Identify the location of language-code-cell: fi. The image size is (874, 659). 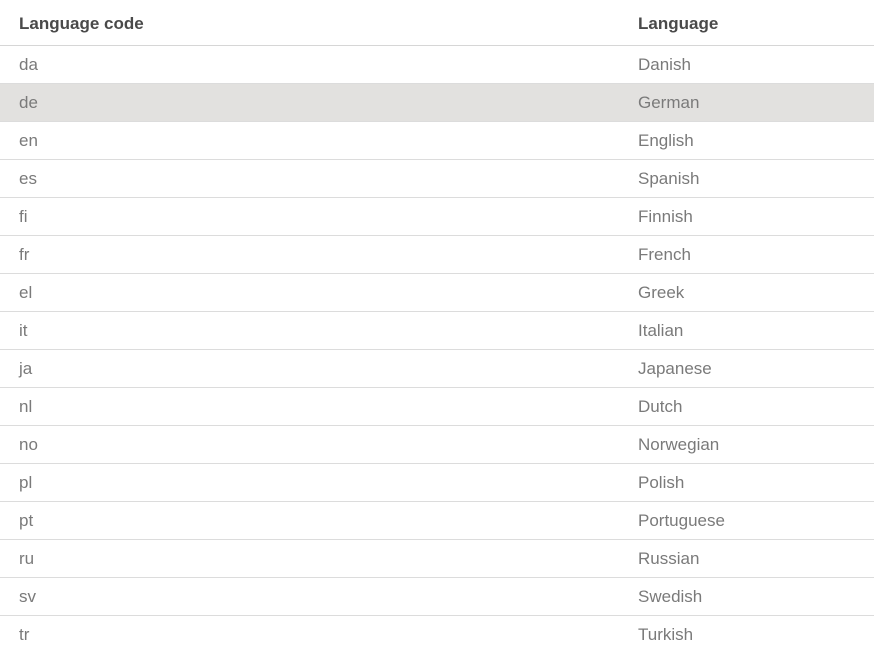
(23, 216).